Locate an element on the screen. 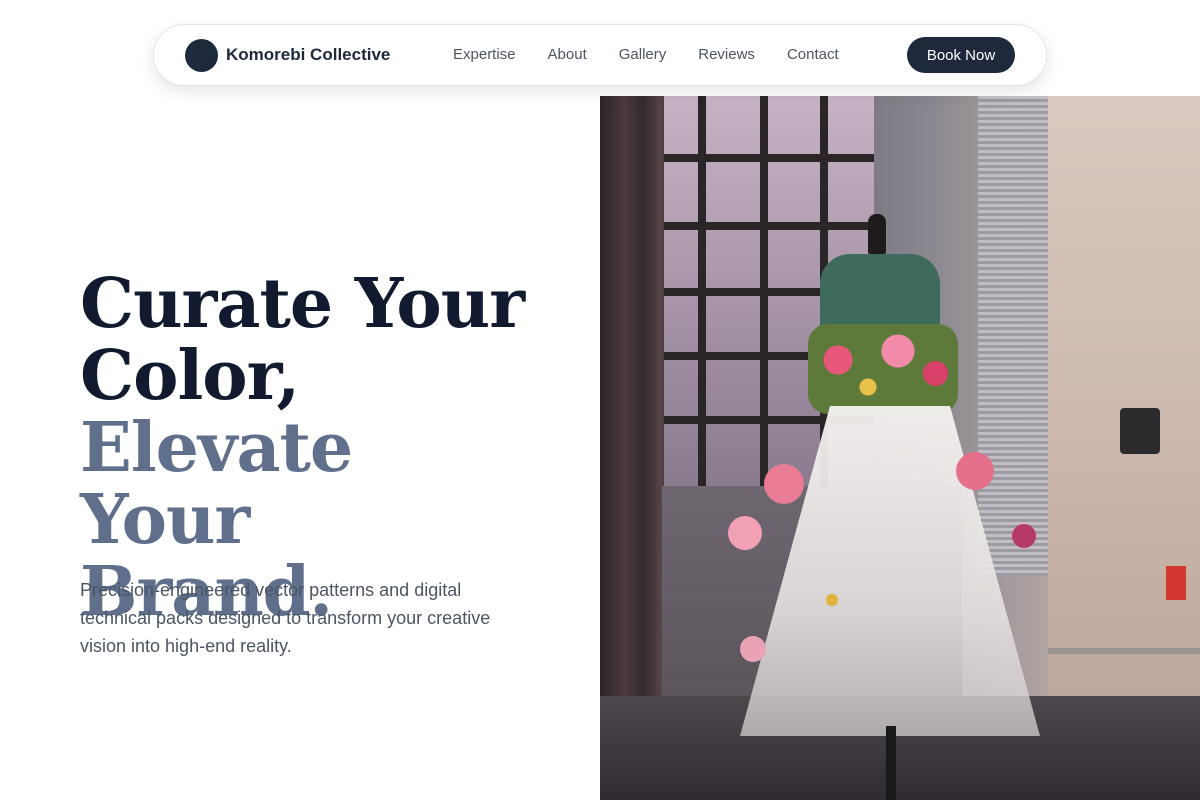 The height and width of the screenshot is (800, 1200). nav-link-reviews: Reviews is located at coordinates (726, 54).